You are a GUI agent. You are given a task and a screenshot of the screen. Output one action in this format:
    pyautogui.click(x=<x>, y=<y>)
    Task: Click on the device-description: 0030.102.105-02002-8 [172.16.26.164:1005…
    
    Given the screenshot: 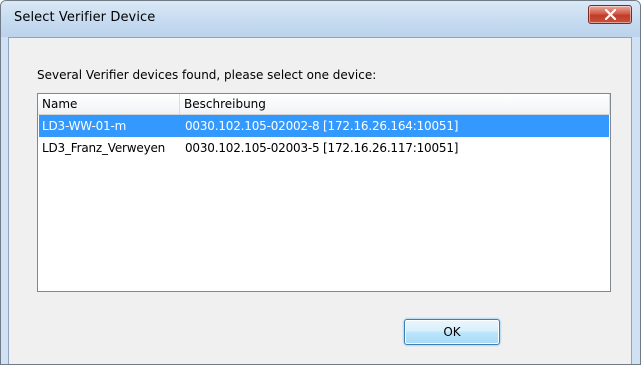 What is the action you would take?
    pyautogui.click(x=322, y=126)
    